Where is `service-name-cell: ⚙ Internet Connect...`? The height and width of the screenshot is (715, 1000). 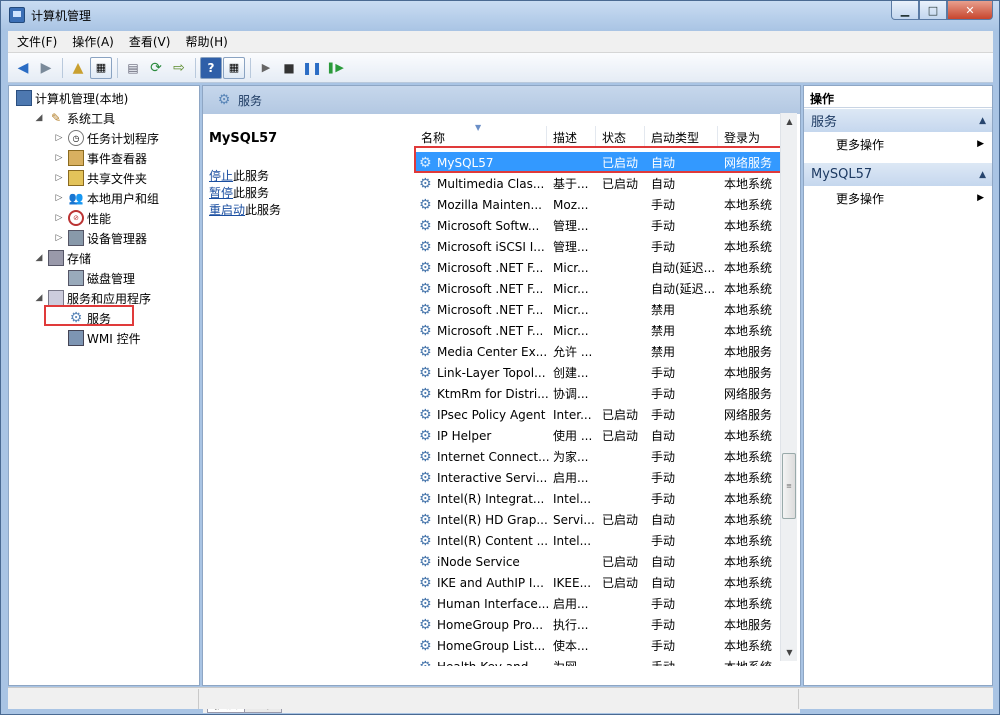 service-name-cell: ⚙ Internet Connect... is located at coordinates (482, 457).